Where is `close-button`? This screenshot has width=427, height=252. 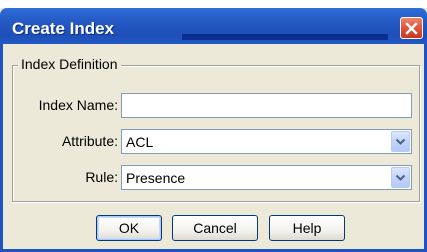
close-button is located at coordinates (411, 28).